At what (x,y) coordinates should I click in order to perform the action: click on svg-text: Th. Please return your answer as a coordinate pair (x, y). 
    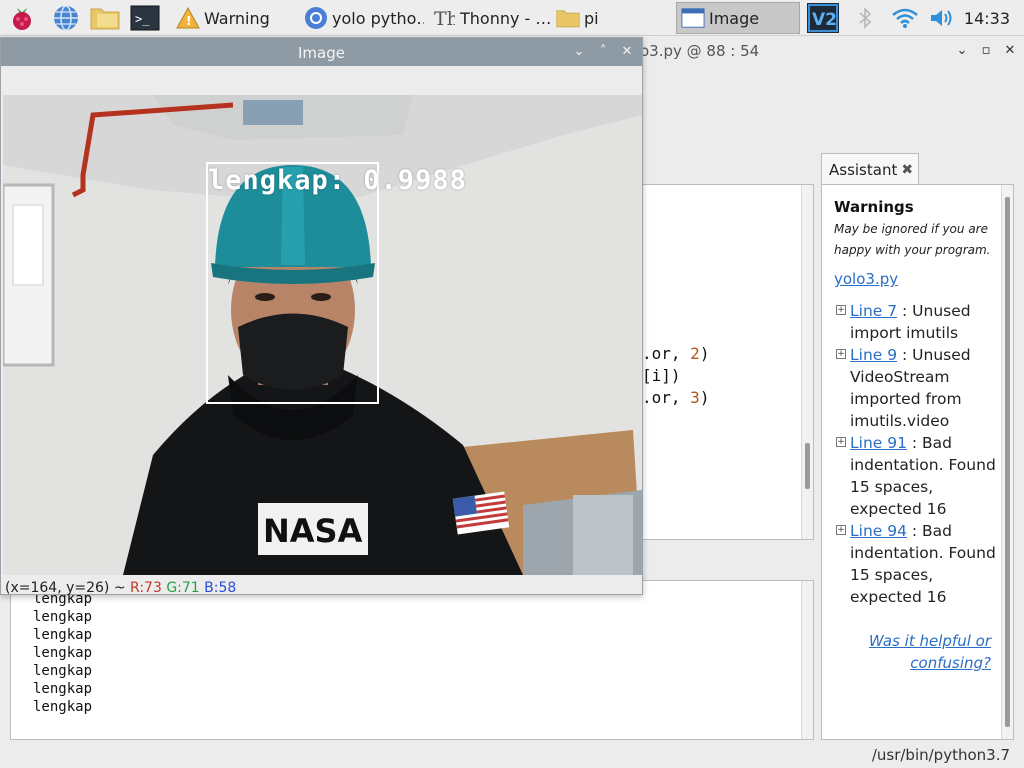
    Looking at the image, I should click on (444, 18).